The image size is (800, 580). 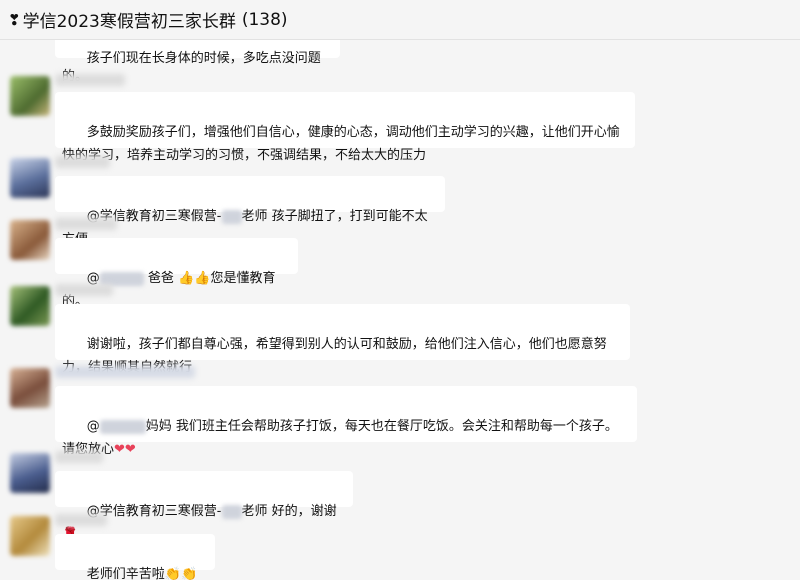 What do you see at coordinates (250, 211) in the screenshot?
I see `message-bubble: @学信教育初三寒假营-老师 孩子脚扭了，打到可能不太方便` at bounding box center [250, 211].